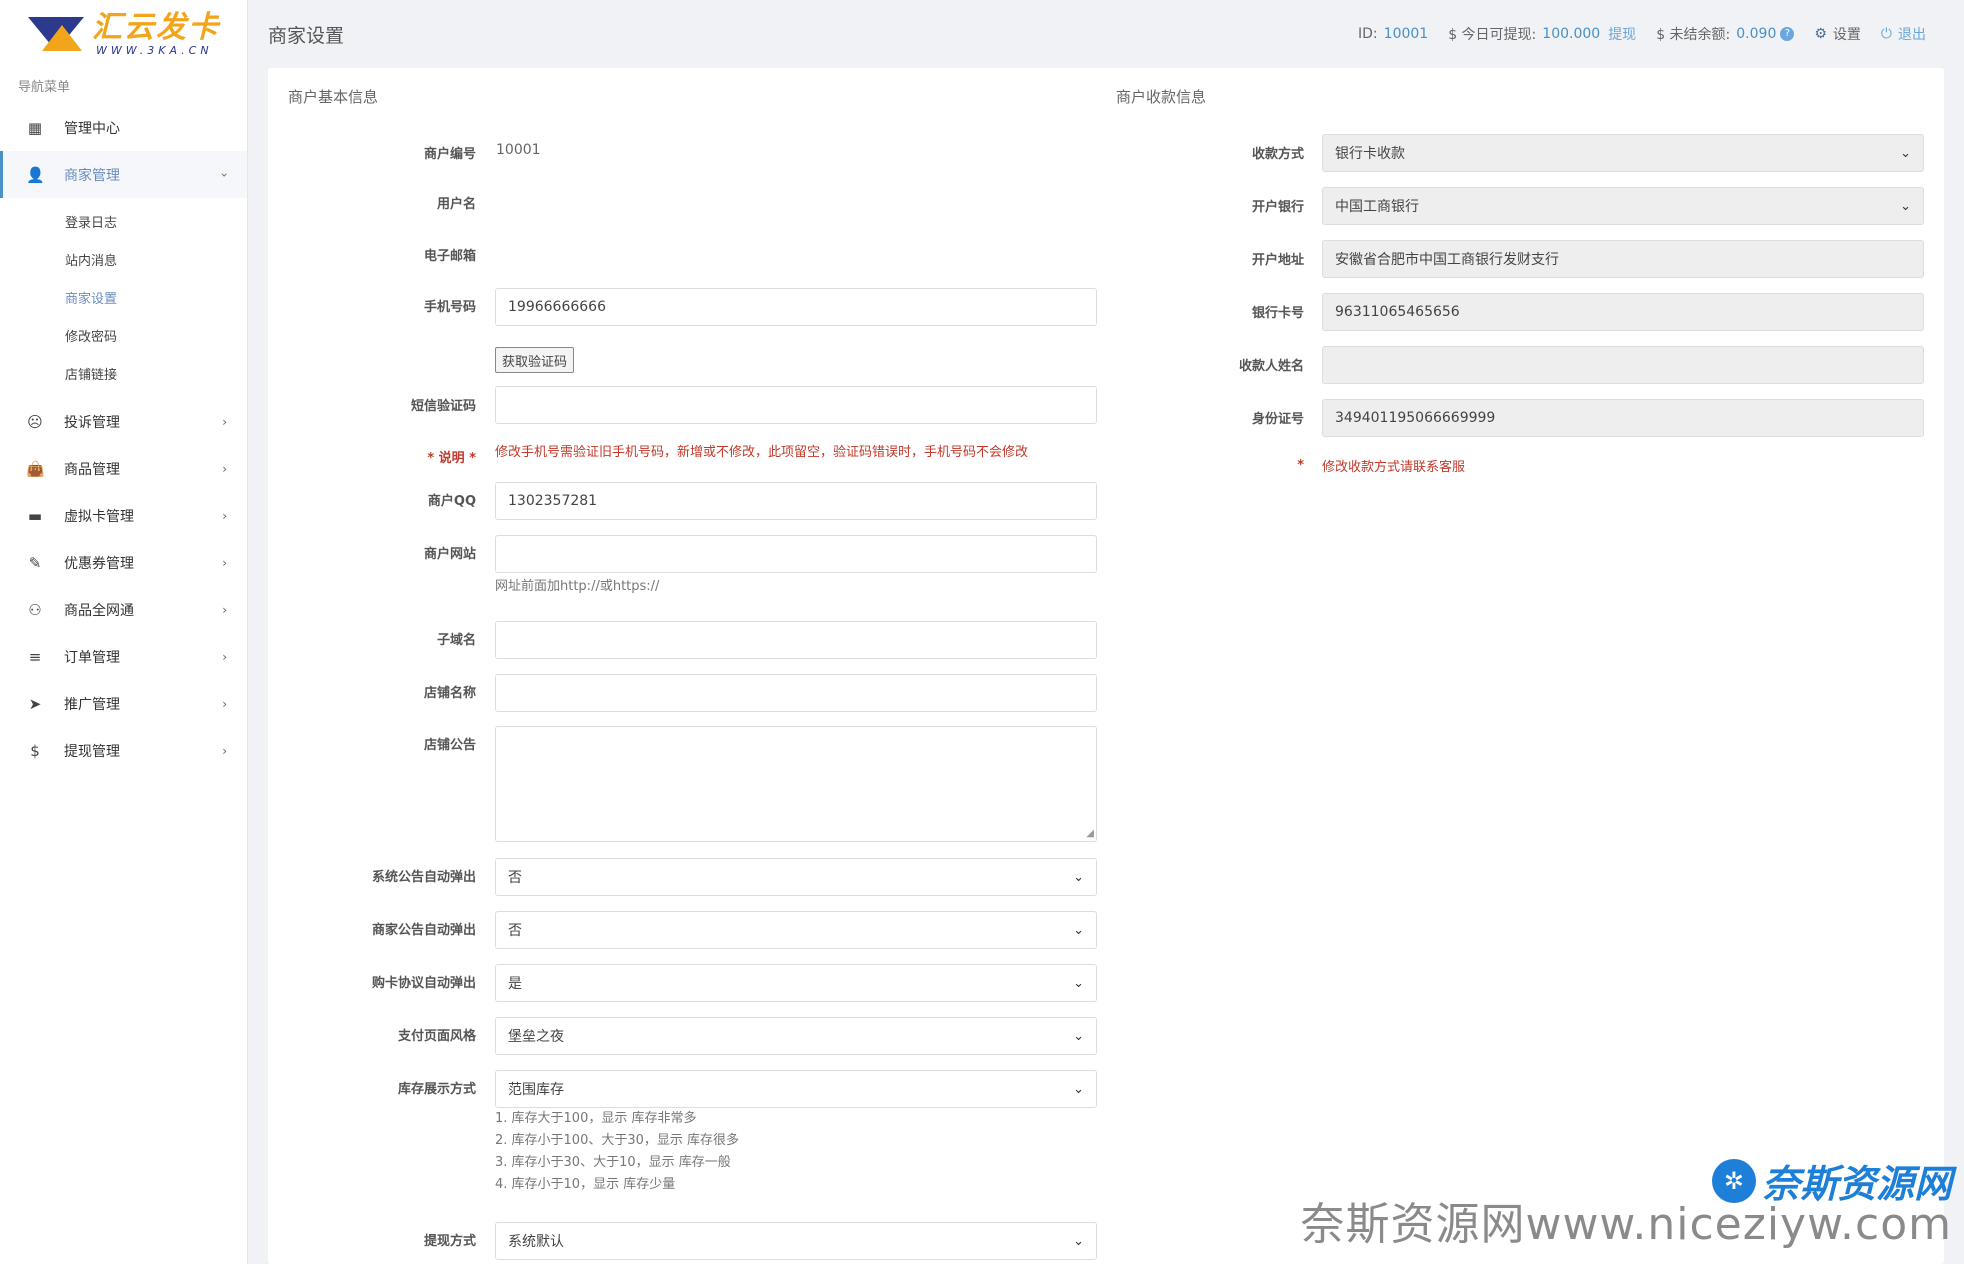  What do you see at coordinates (796, 1241) in the screenshot?
I see `withdraw-method-select: 系统默认 ⌄` at bounding box center [796, 1241].